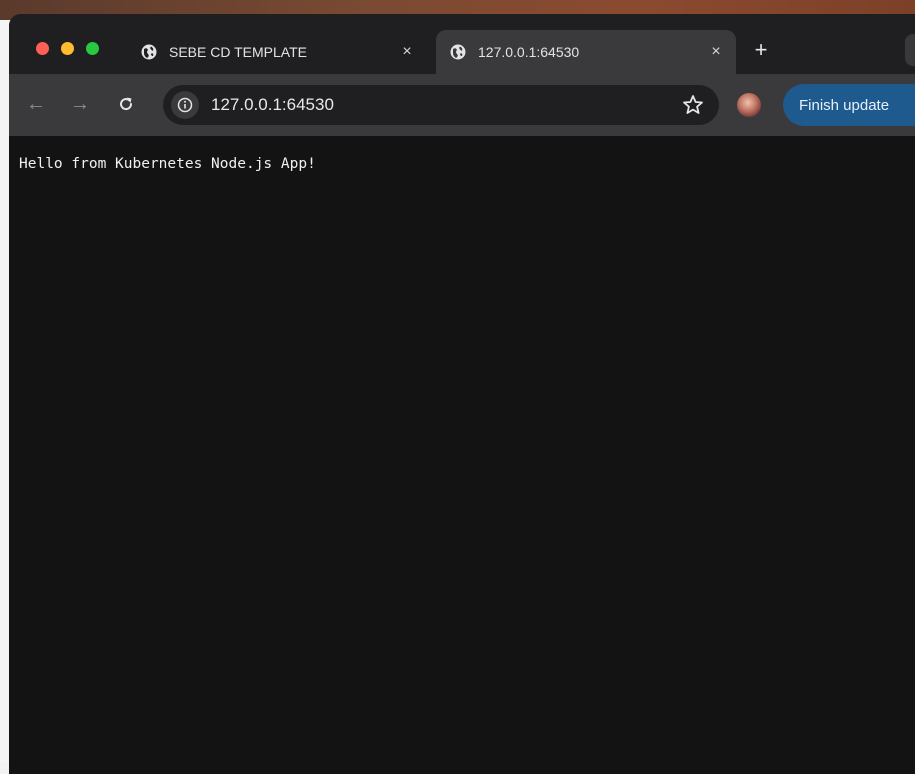  I want to click on tab-sebe-cd-template: SEBE CD TEMPLATE ×, so click(277, 52).